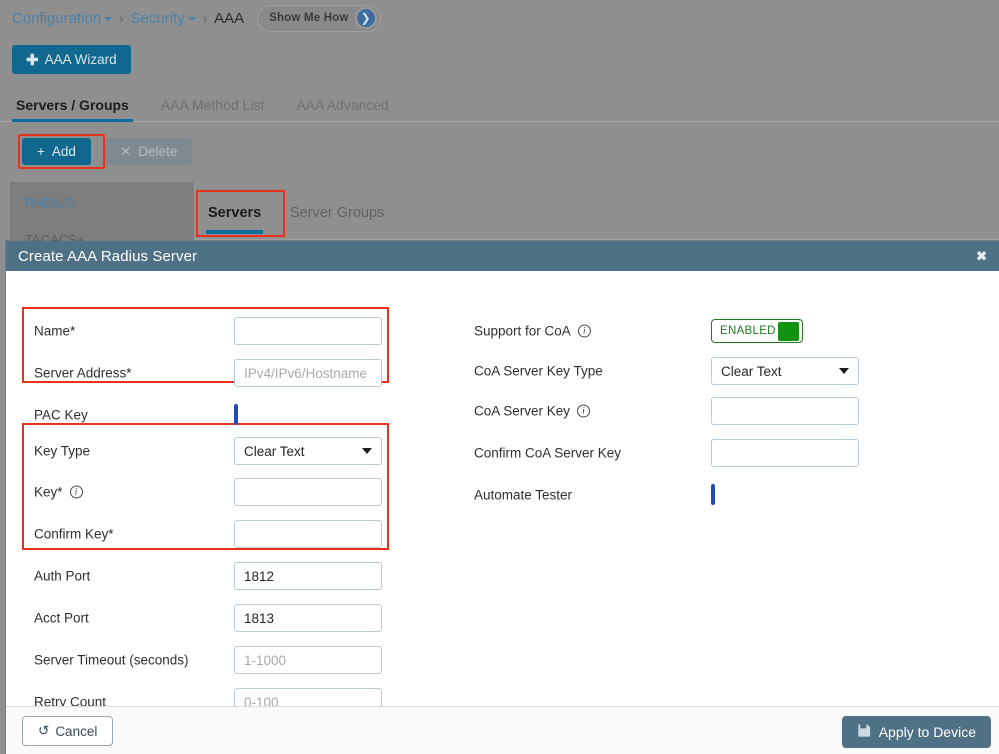 This screenshot has height=754, width=999. I want to click on pac-key-checkbox, so click(236, 414).